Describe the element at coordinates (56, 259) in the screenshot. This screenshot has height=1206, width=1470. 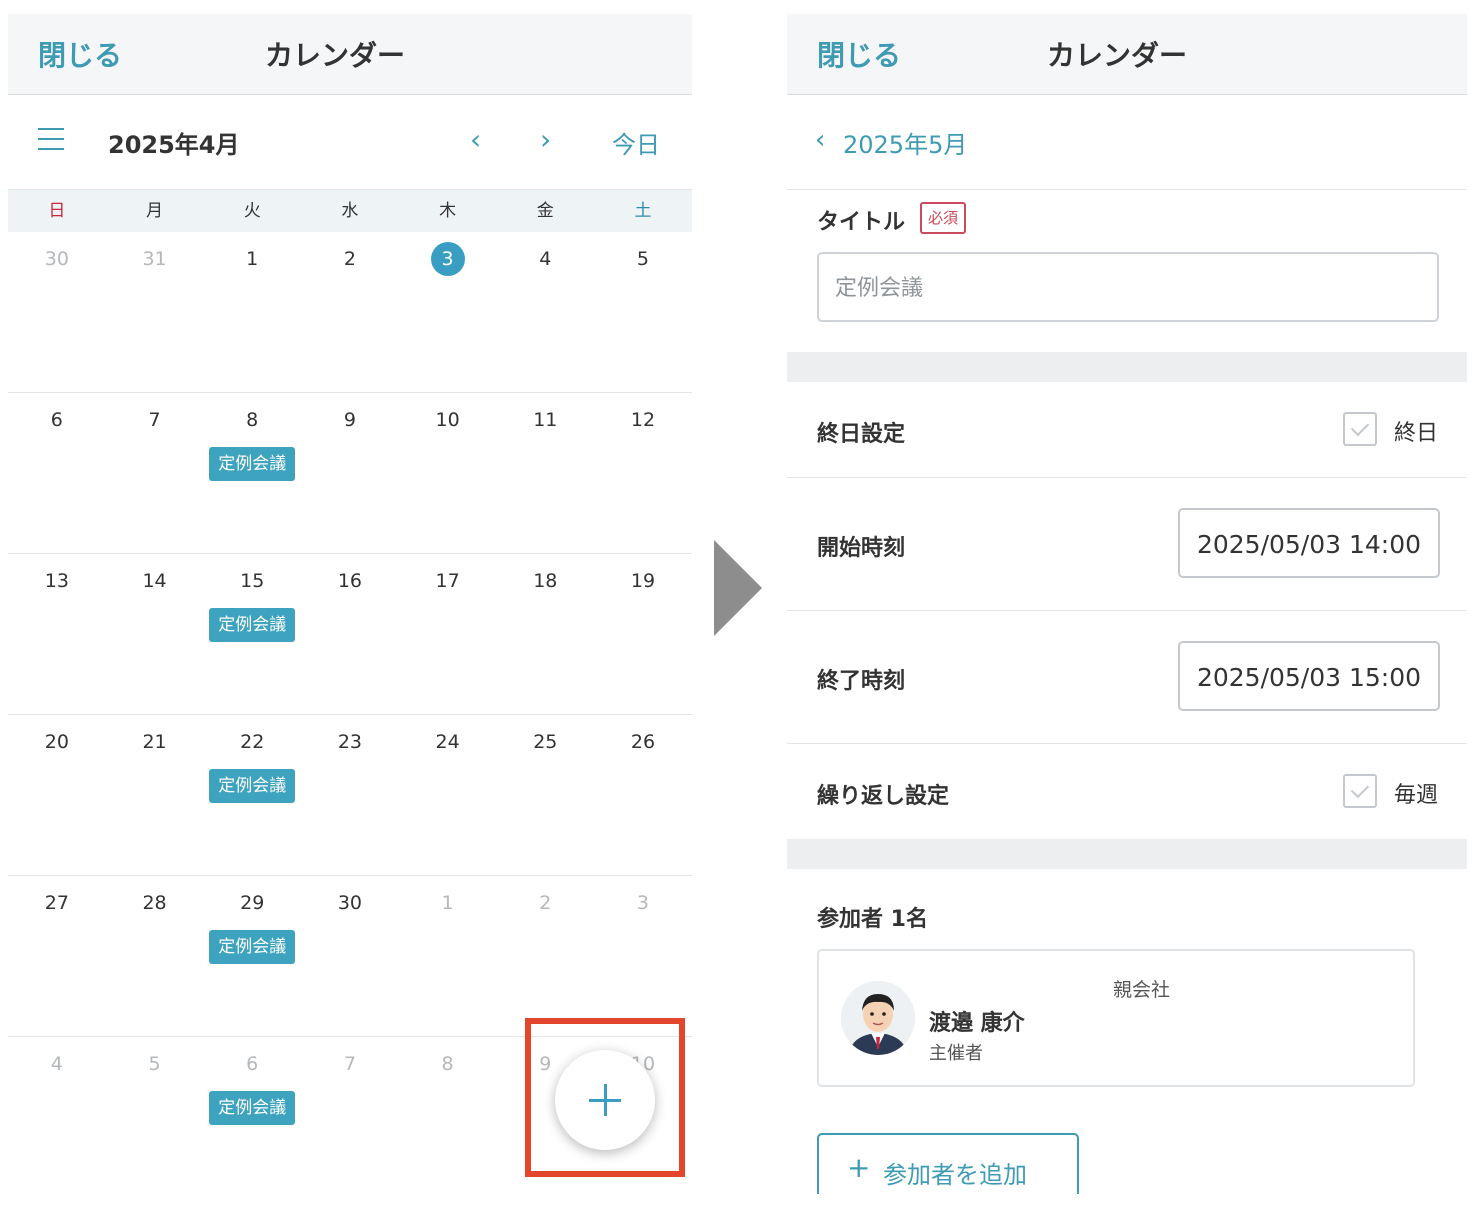
I see `day-number: 30` at that location.